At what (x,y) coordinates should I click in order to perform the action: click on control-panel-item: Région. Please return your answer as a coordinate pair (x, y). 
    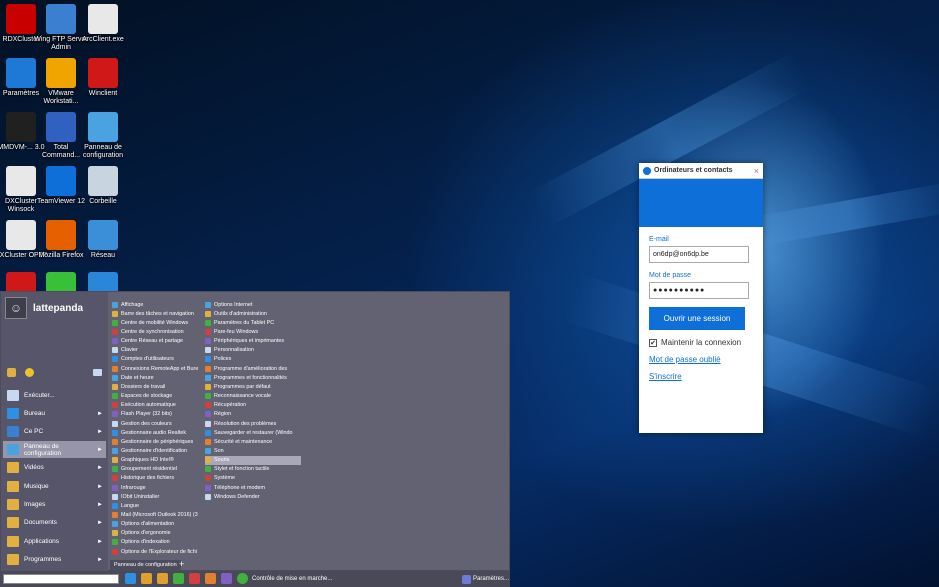
    Looking at the image, I should click on (253, 414).